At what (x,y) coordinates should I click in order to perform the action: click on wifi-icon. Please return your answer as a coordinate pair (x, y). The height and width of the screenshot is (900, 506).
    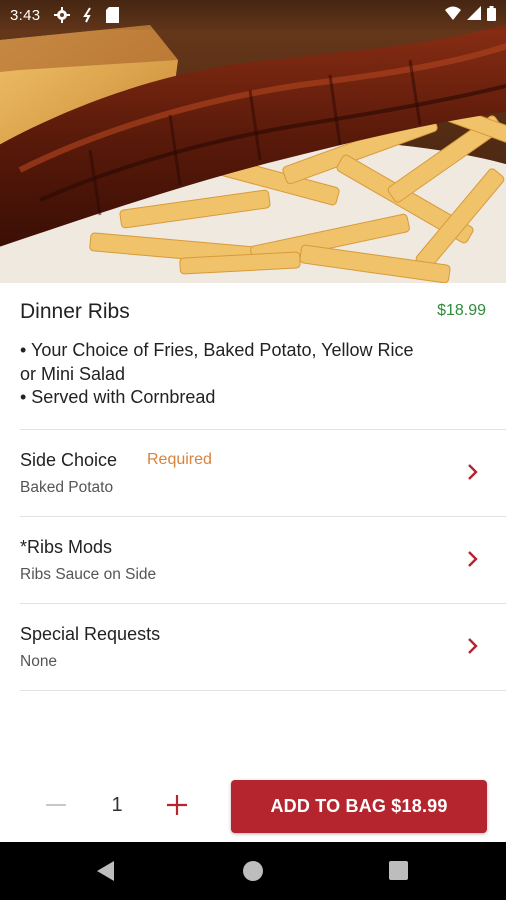
    Looking at the image, I should click on (453, 15).